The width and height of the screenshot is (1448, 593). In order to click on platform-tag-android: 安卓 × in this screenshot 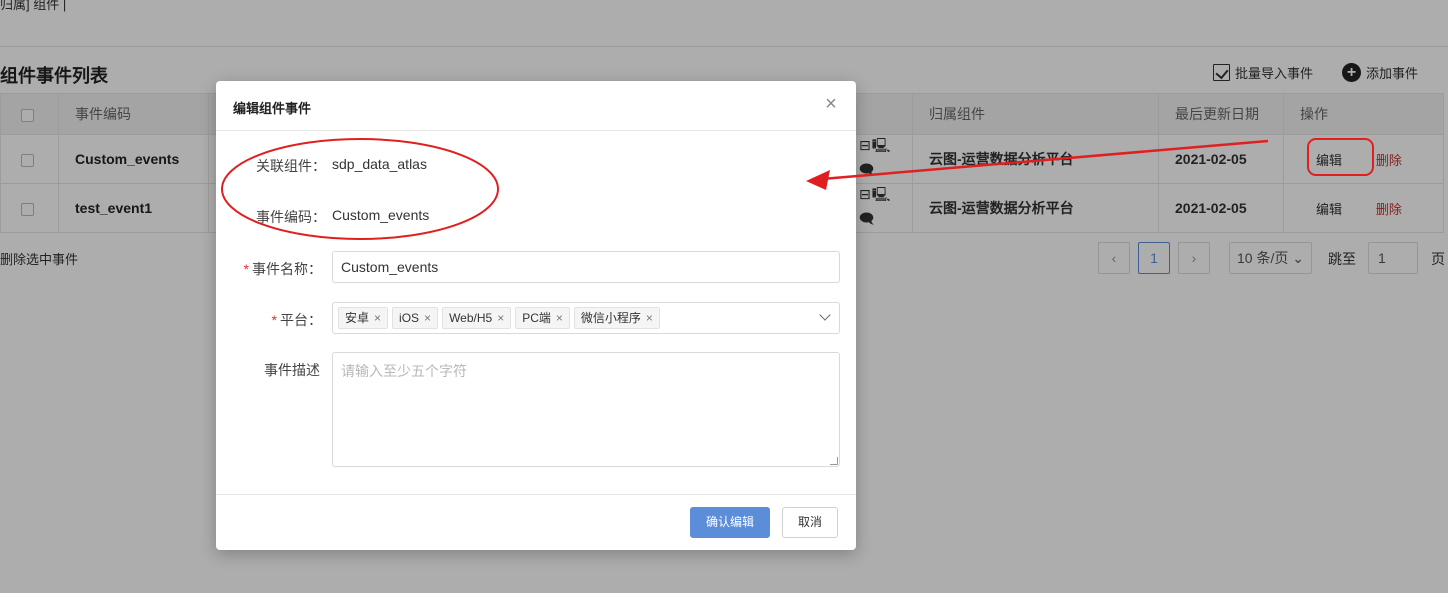, I will do `click(363, 318)`.